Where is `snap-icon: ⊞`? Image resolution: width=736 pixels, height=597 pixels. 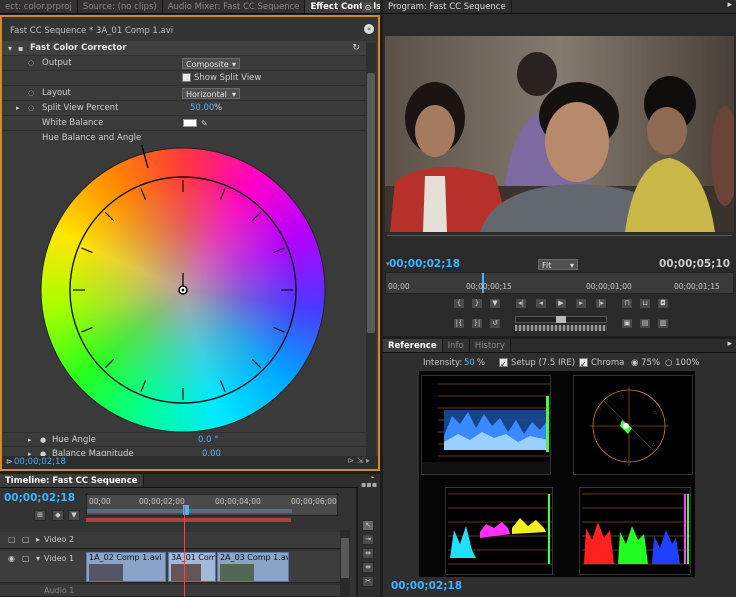 snap-icon: ⊞ is located at coordinates (40, 515).